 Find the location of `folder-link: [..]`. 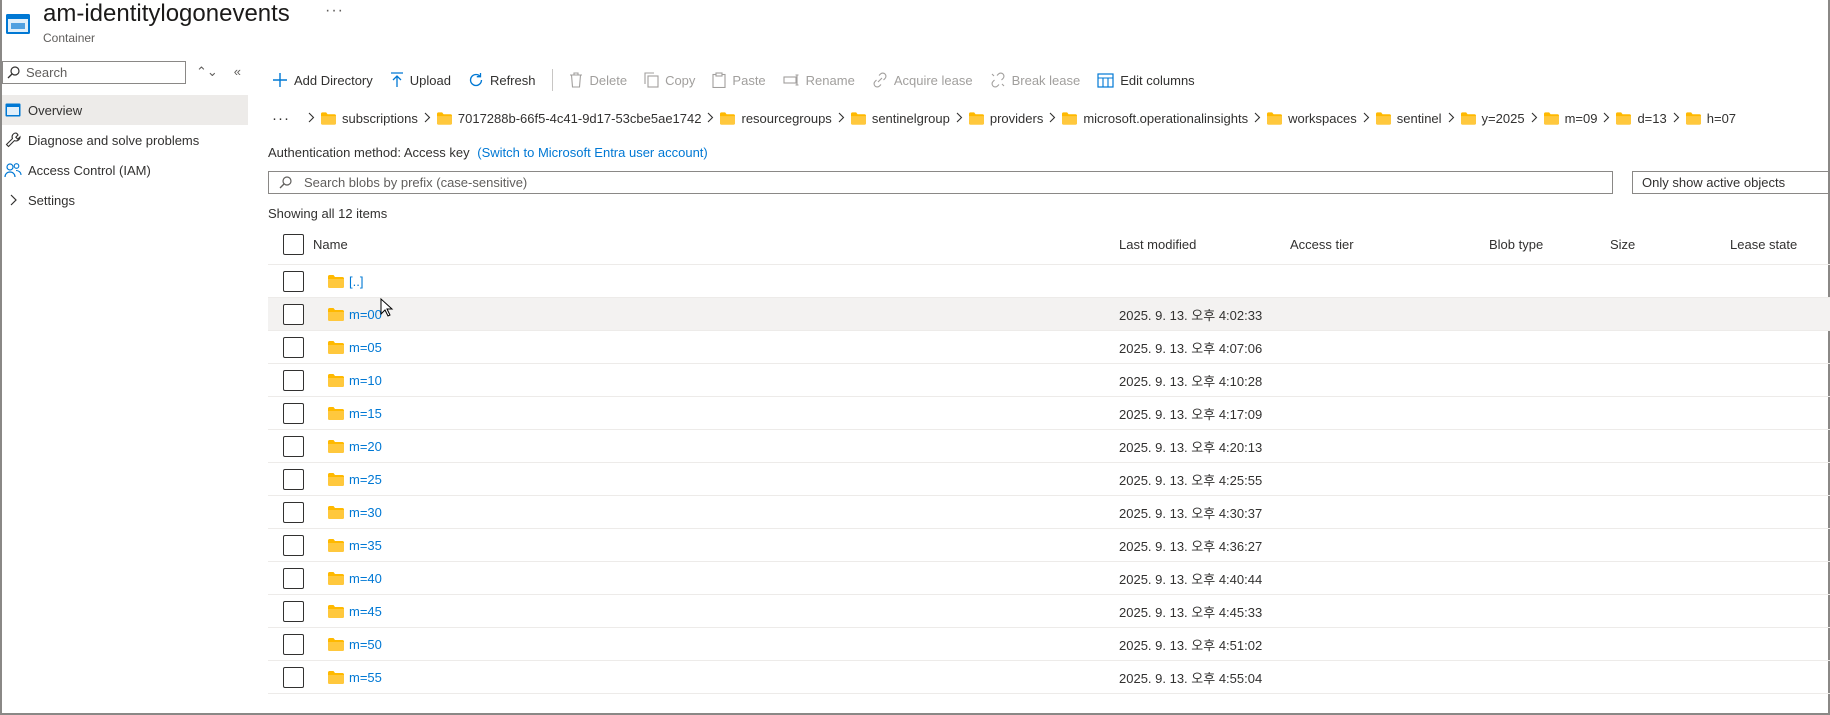

folder-link: [..] is located at coordinates (356, 281).